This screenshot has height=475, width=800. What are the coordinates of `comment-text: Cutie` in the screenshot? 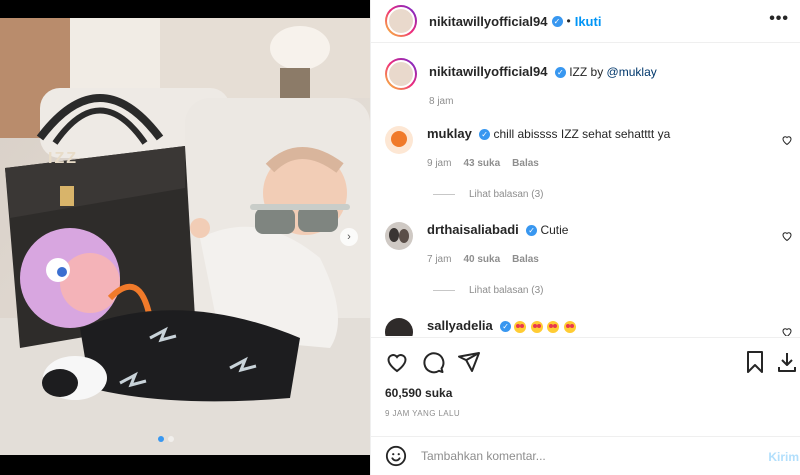 It's located at (554, 230).